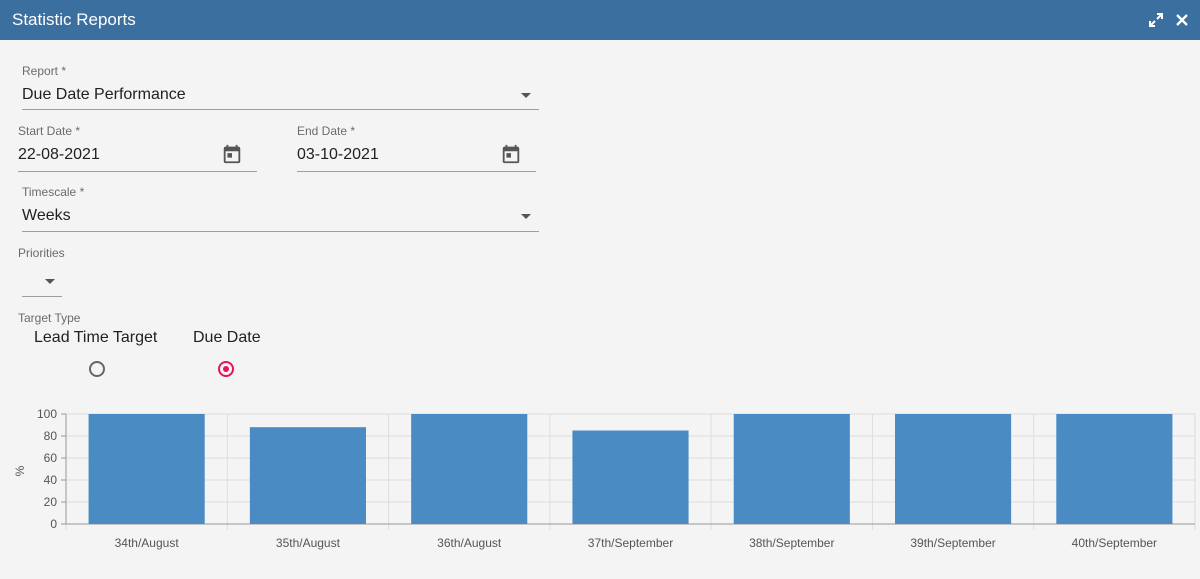 This screenshot has width=1200, height=579. What do you see at coordinates (74, 19) in the screenshot?
I see `window-title: Statistic Reports` at bounding box center [74, 19].